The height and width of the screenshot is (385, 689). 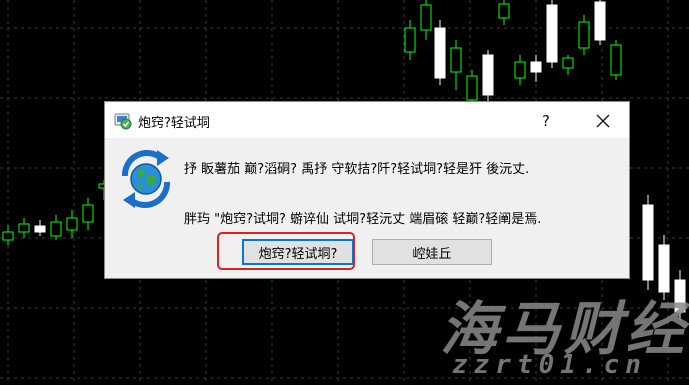 I want to click on watermark-brand-en: zzrt01.cn, so click(x=549, y=365).